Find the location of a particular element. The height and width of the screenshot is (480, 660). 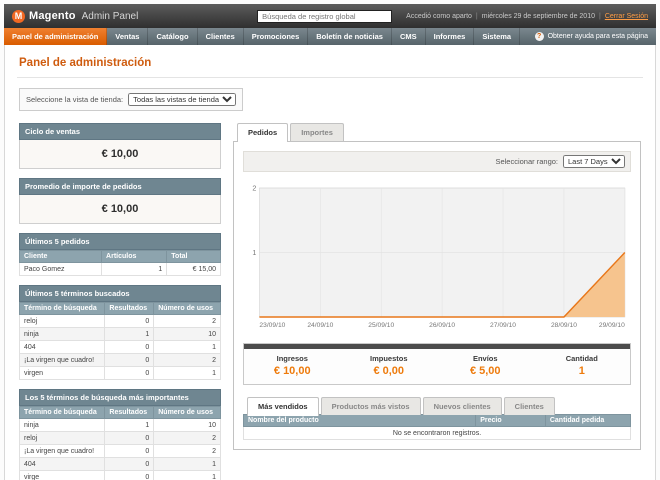

help-icon: ? is located at coordinates (539, 36).